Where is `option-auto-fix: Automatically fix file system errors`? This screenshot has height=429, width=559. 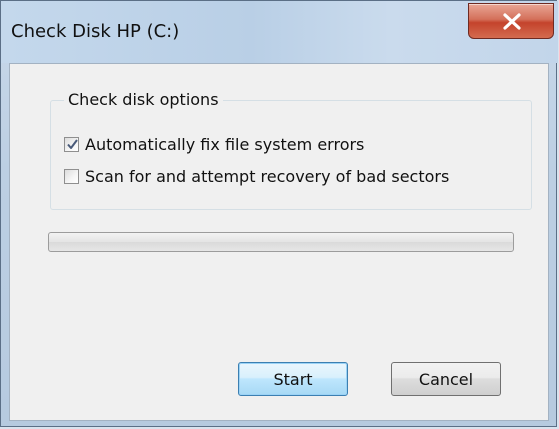 option-auto-fix: Automatically fix file system errors is located at coordinates (214, 144).